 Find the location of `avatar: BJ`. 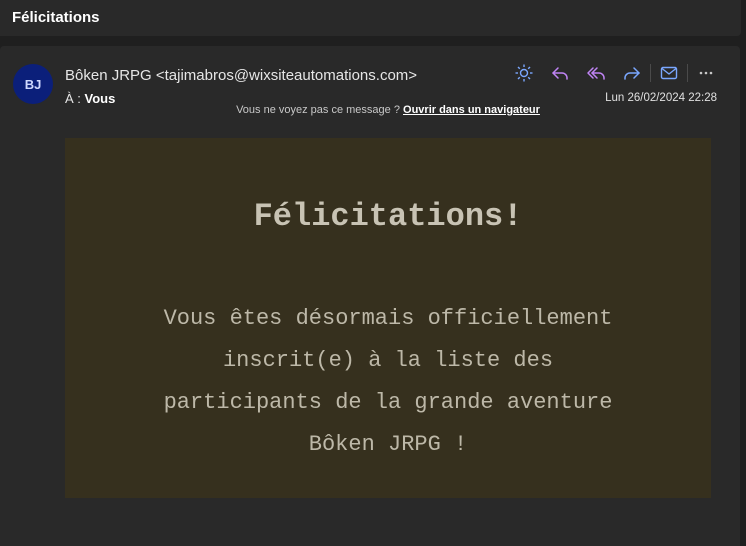

avatar: BJ is located at coordinates (33, 84).